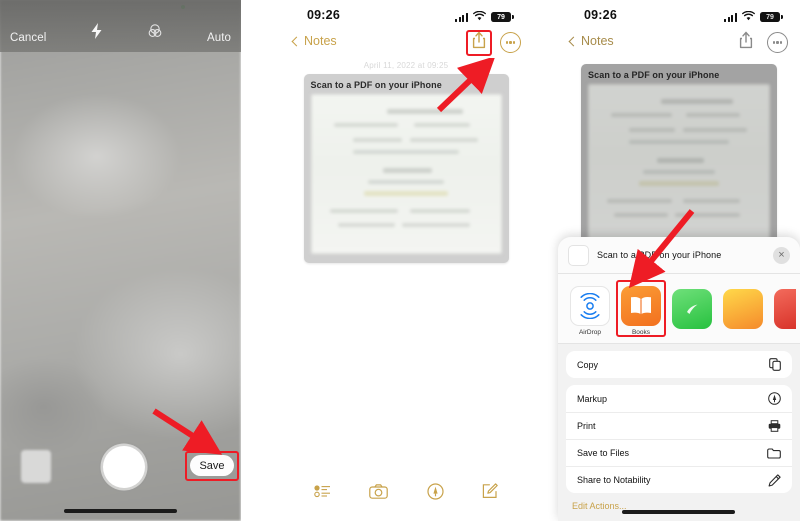  What do you see at coordinates (614, 480) in the screenshot?
I see `action-label: Share to Notability` at bounding box center [614, 480].